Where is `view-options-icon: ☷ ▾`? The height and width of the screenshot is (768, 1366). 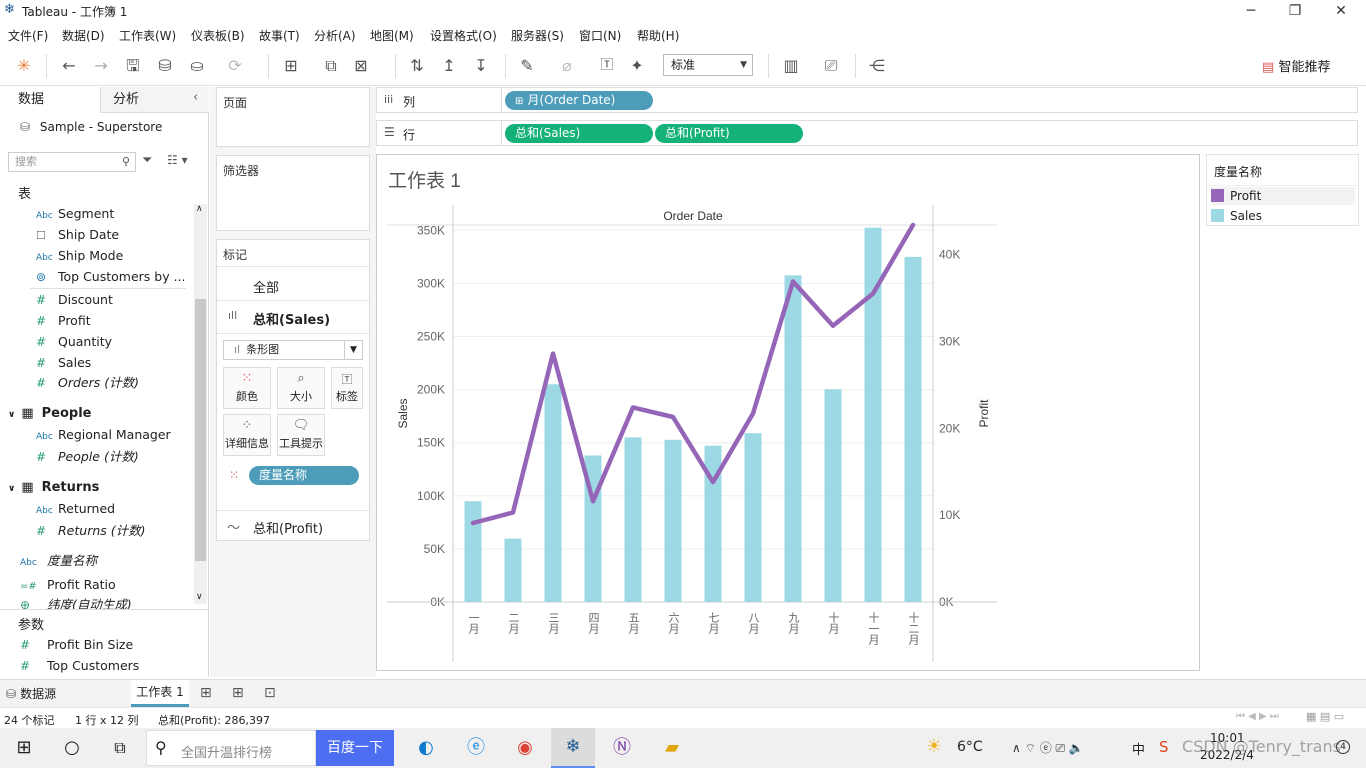 view-options-icon: ☷ ▾ is located at coordinates (177, 160).